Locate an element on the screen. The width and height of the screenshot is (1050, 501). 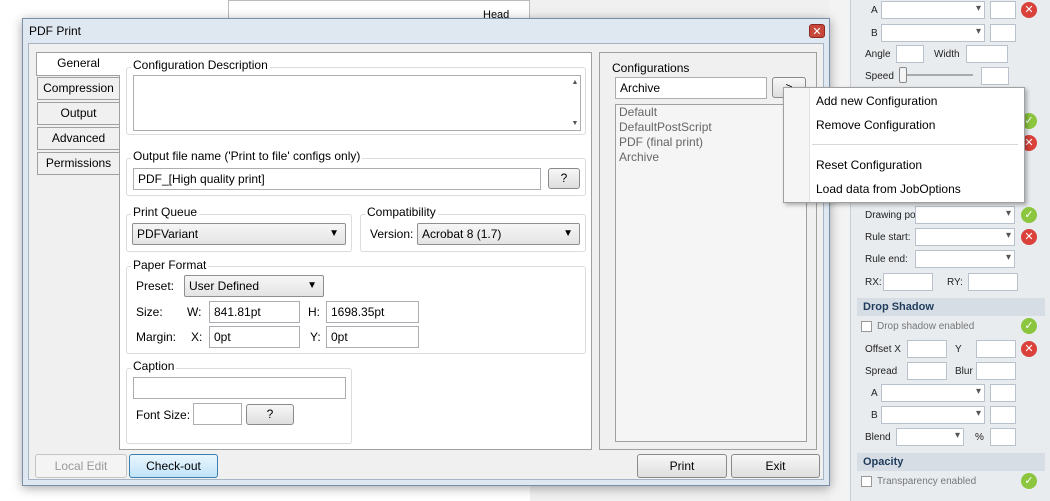
a2-value-field is located at coordinates (1003, 393).